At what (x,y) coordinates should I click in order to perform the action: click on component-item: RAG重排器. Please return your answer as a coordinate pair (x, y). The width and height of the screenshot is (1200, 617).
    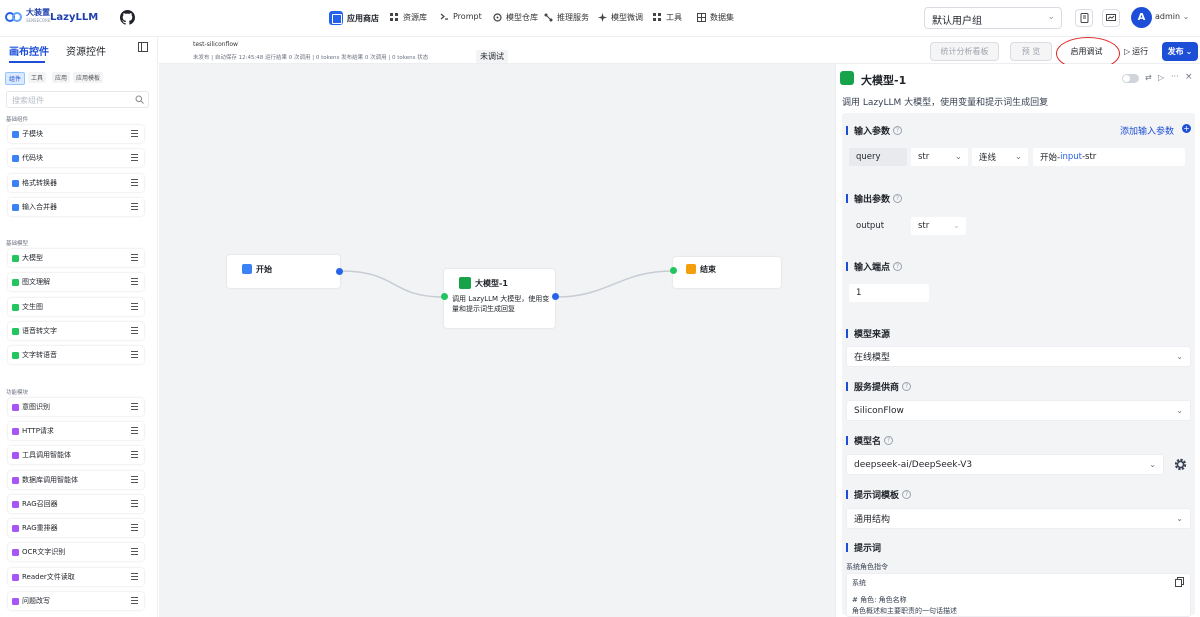
    Looking at the image, I should click on (76, 528).